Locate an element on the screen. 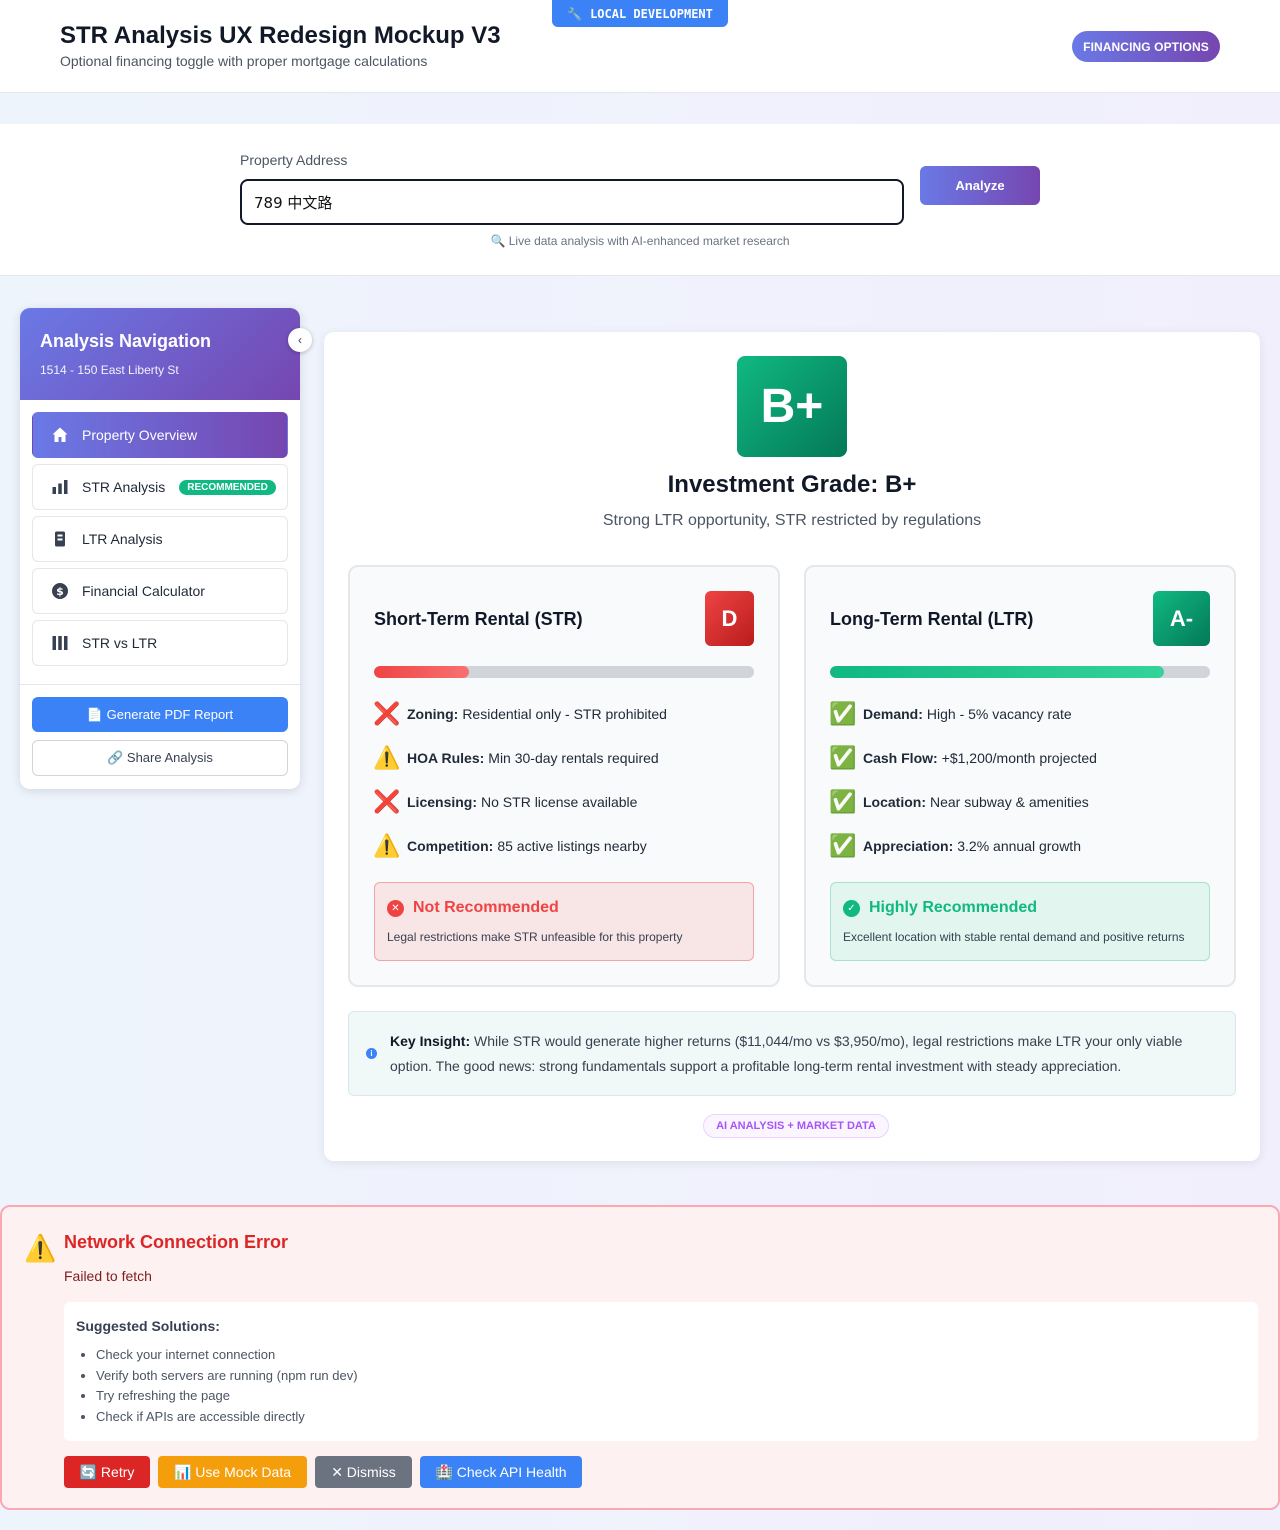 This screenshot has height=1530, width=1280. factor-text: +$1,200/month projected is located at coordinates (1019, 758).